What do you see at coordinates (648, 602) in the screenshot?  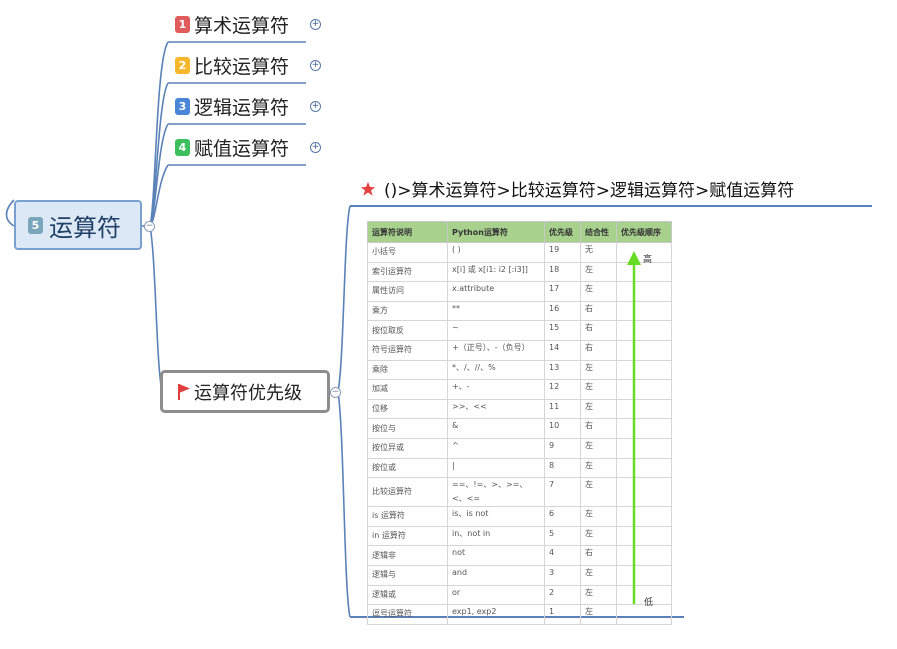 I see `low-label: 低` at bounding box center [648, 602].